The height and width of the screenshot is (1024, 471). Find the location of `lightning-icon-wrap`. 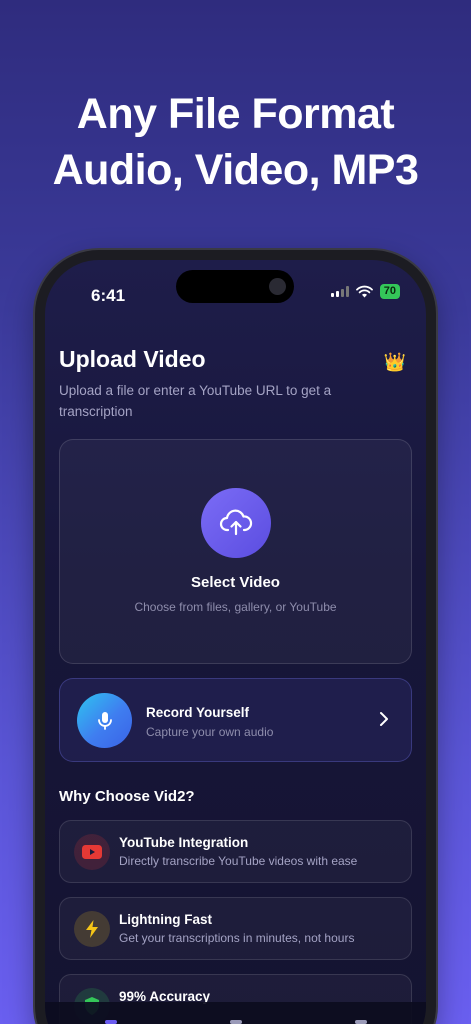

lightning-icon-wrap is located at coordinates (92, 929).